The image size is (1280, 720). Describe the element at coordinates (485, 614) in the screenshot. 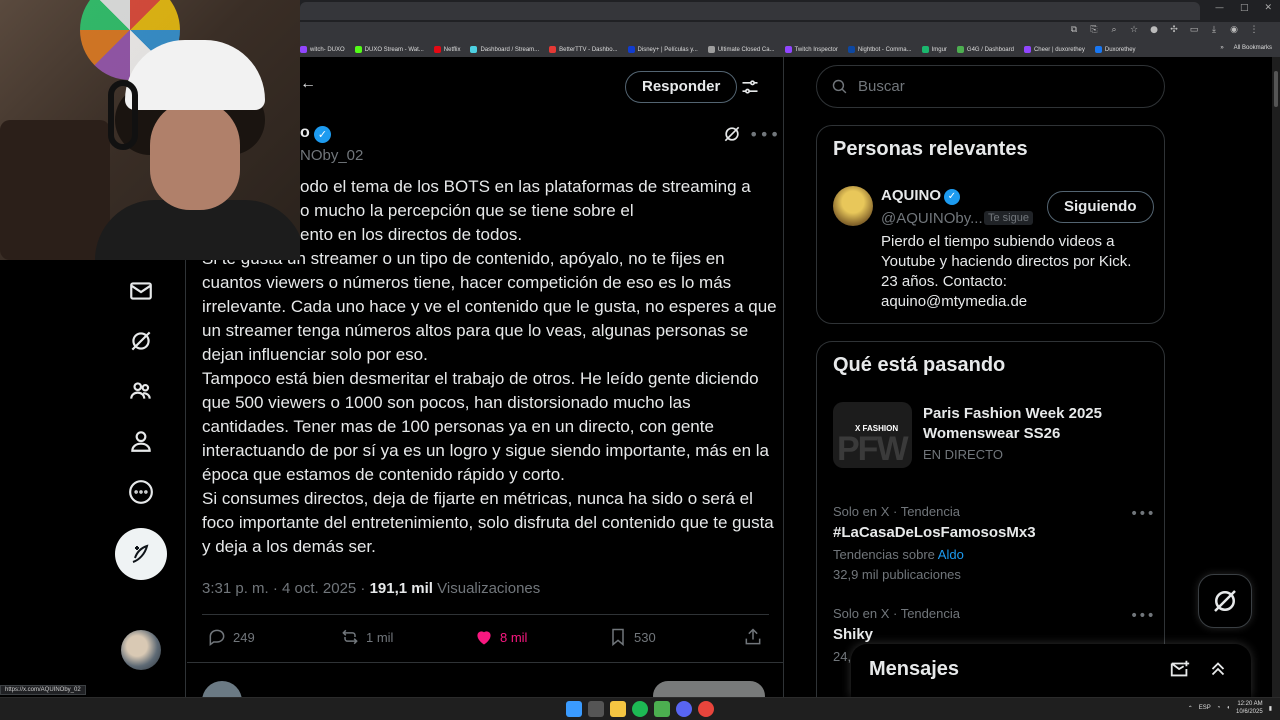

I see `divider` at that location.